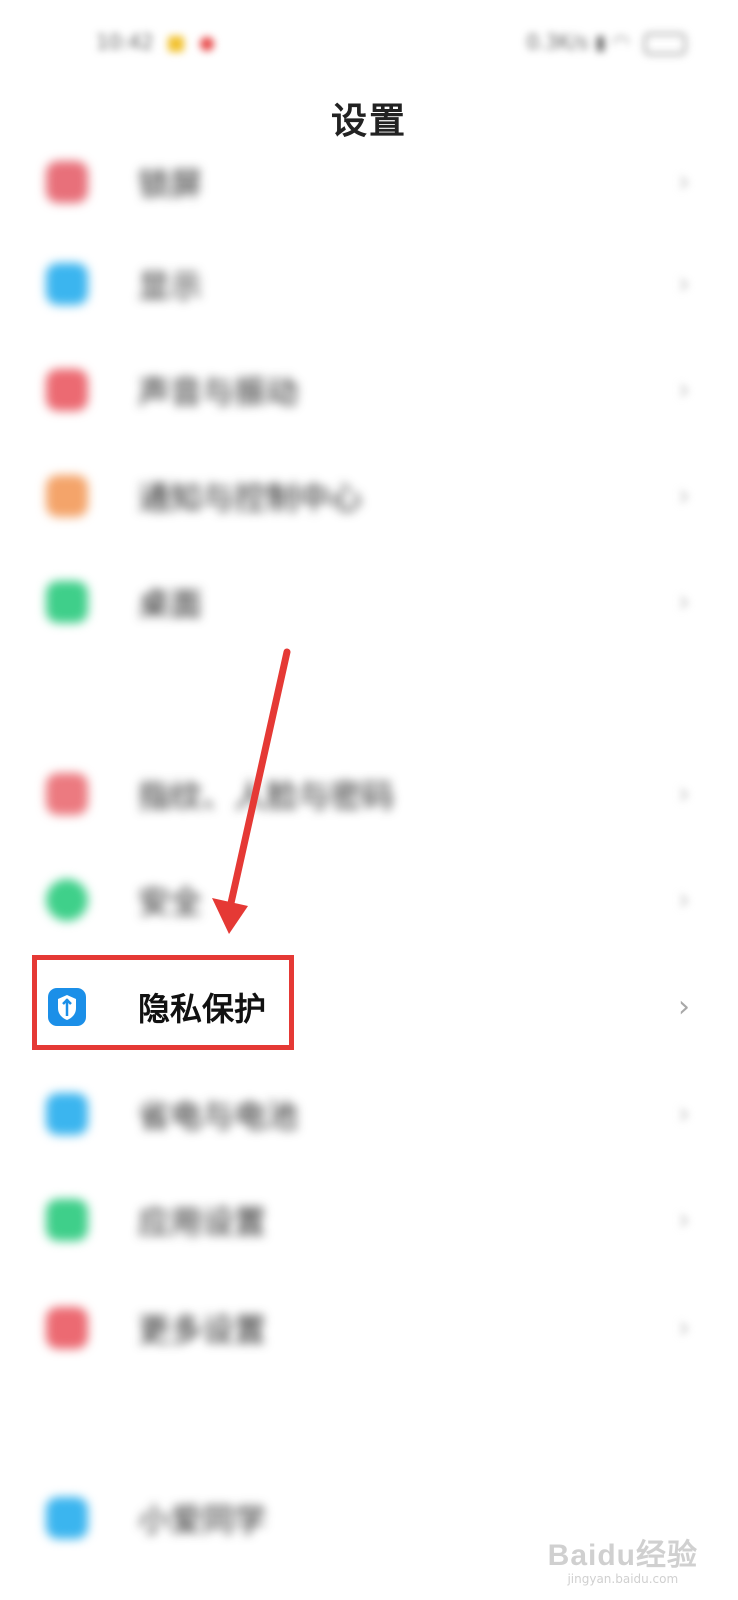 The height and width of the screenshot is (1600, 738). I want to click on watermark-main: Baidu经验, so click(622, 1555).